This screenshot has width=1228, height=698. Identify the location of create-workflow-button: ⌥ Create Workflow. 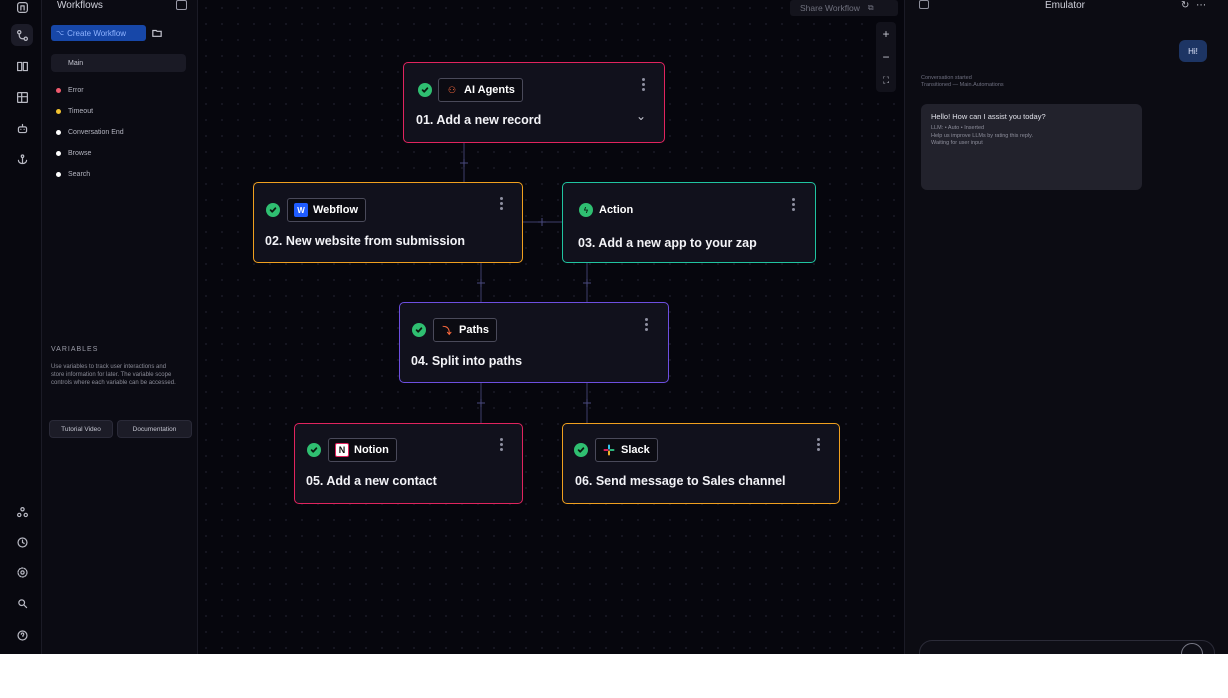
(98, 33).